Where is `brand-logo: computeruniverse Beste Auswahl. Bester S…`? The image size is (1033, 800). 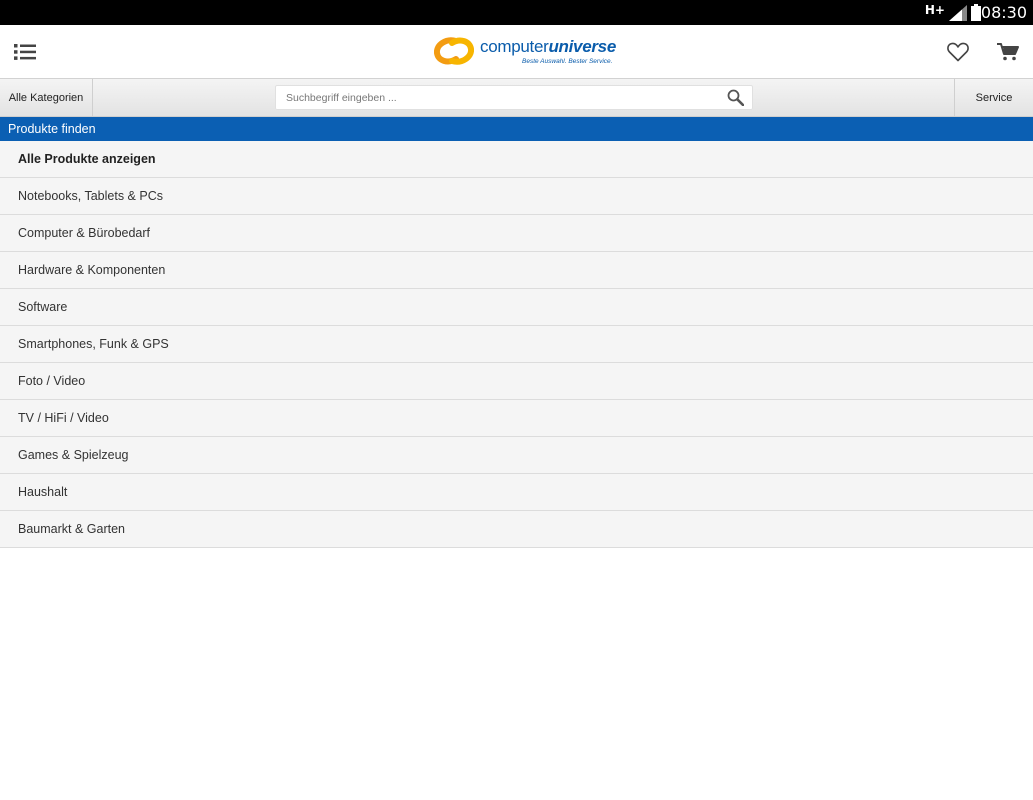
brand-logo: computeruniverse Beste Auswahl. Bester S… is located at coordinates (525, 52).